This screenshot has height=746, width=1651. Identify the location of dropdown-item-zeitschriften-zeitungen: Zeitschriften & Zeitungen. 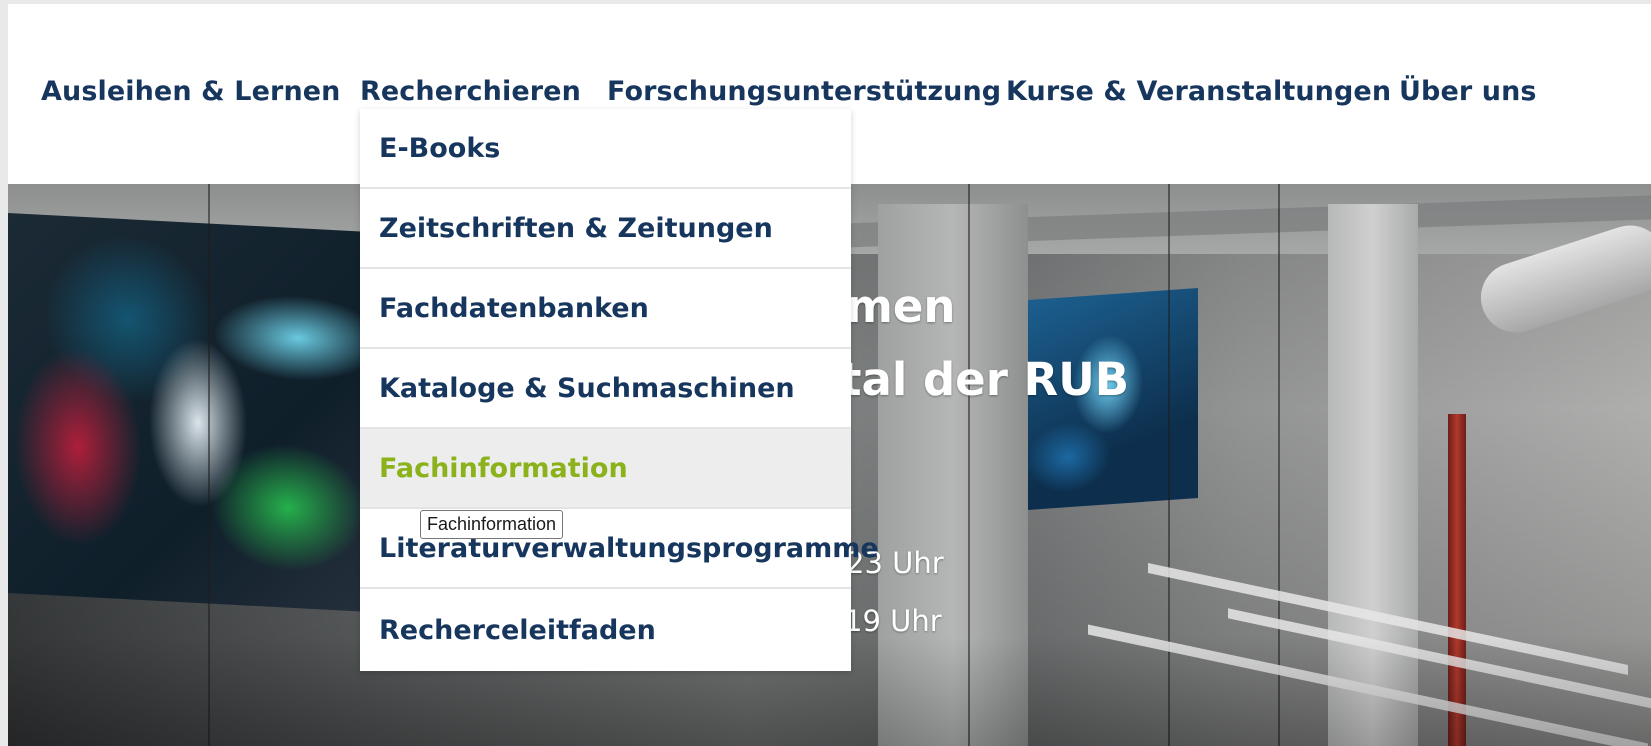
(605, 229).